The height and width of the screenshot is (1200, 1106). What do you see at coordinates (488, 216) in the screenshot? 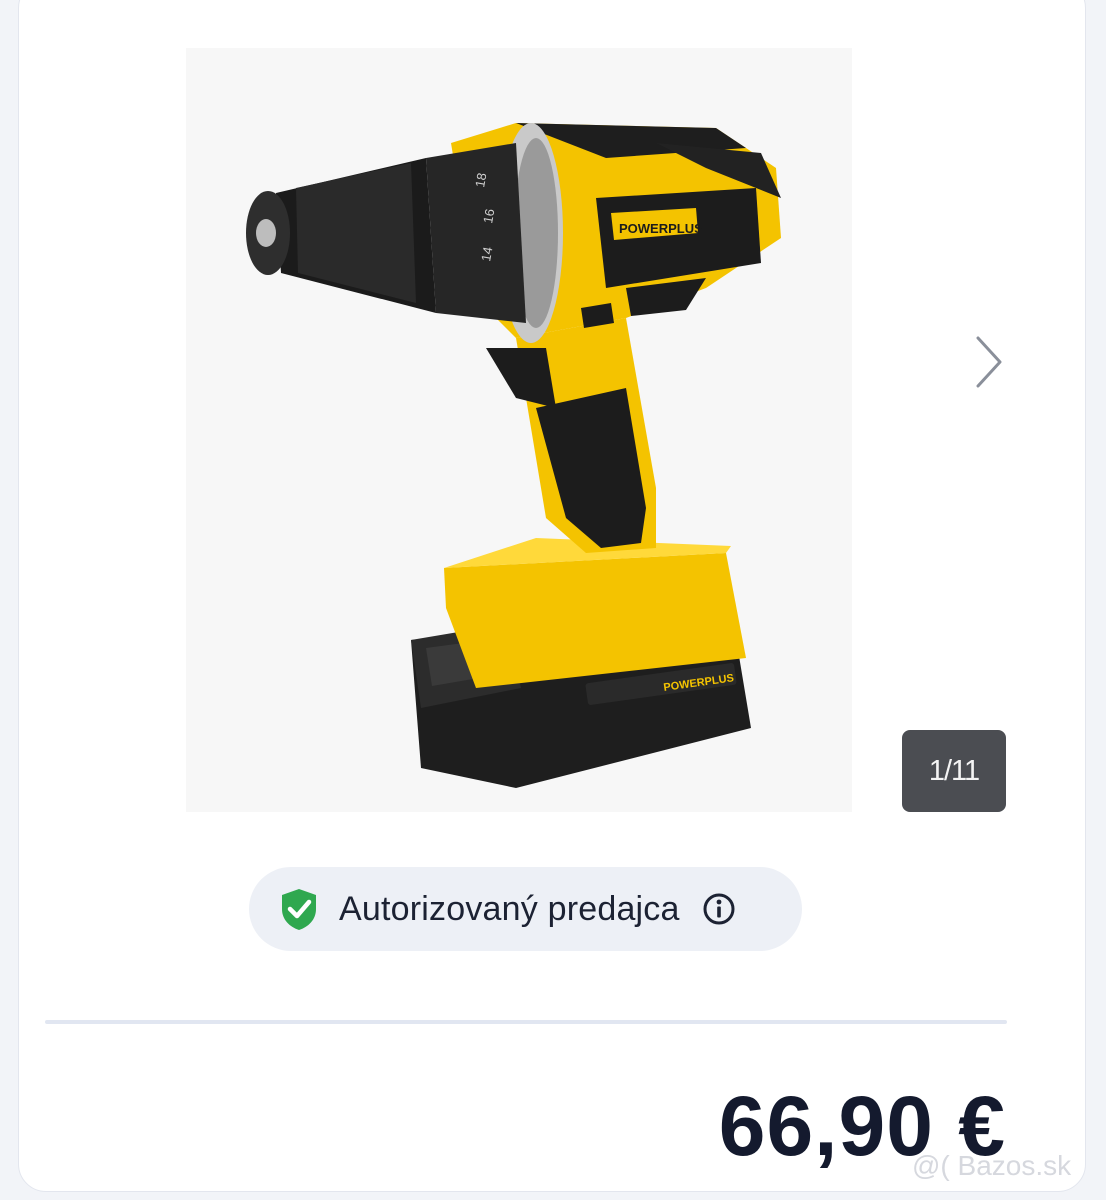
I see `svg-text: 16` at bounding box center [488, 216].